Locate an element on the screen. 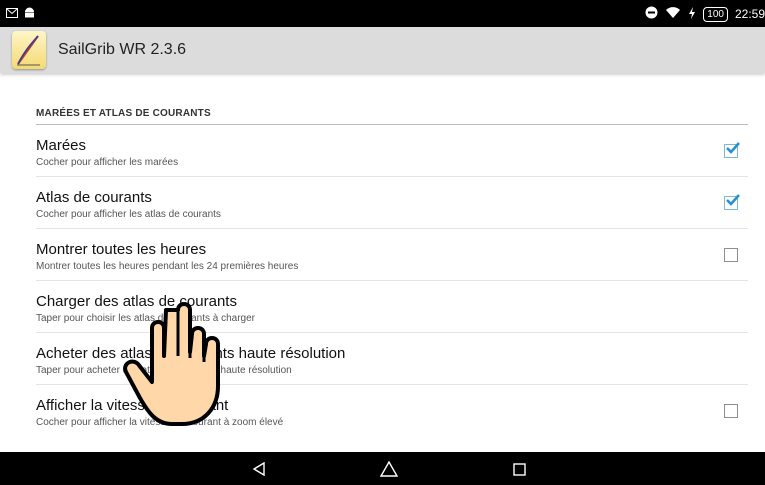 This screenshot has width=765, height=485. status-bar: 100 22:59 is located at coordinates (382, 13).